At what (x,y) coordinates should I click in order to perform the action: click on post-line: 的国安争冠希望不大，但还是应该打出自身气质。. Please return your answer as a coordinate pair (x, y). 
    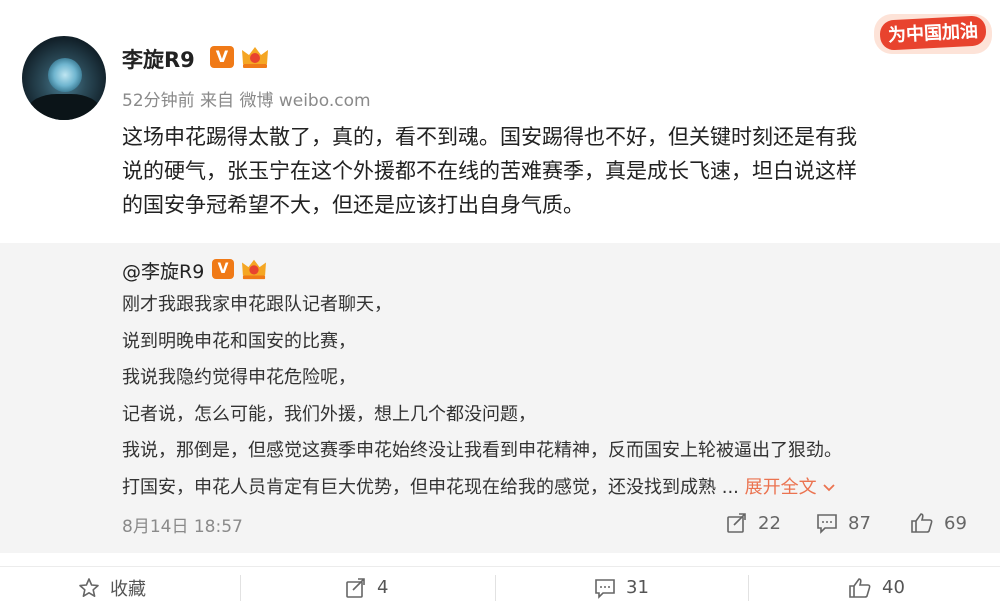
    Looking at the image, I should click on (353, 205).